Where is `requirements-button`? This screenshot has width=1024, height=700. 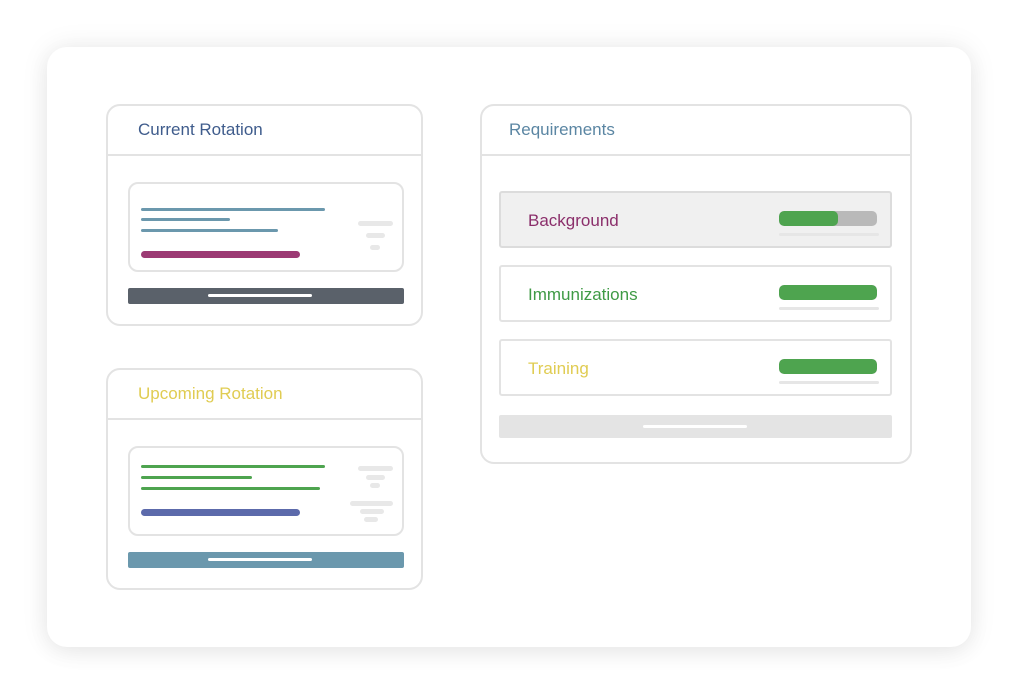 requirements-button is located at coordinates (695, 426).